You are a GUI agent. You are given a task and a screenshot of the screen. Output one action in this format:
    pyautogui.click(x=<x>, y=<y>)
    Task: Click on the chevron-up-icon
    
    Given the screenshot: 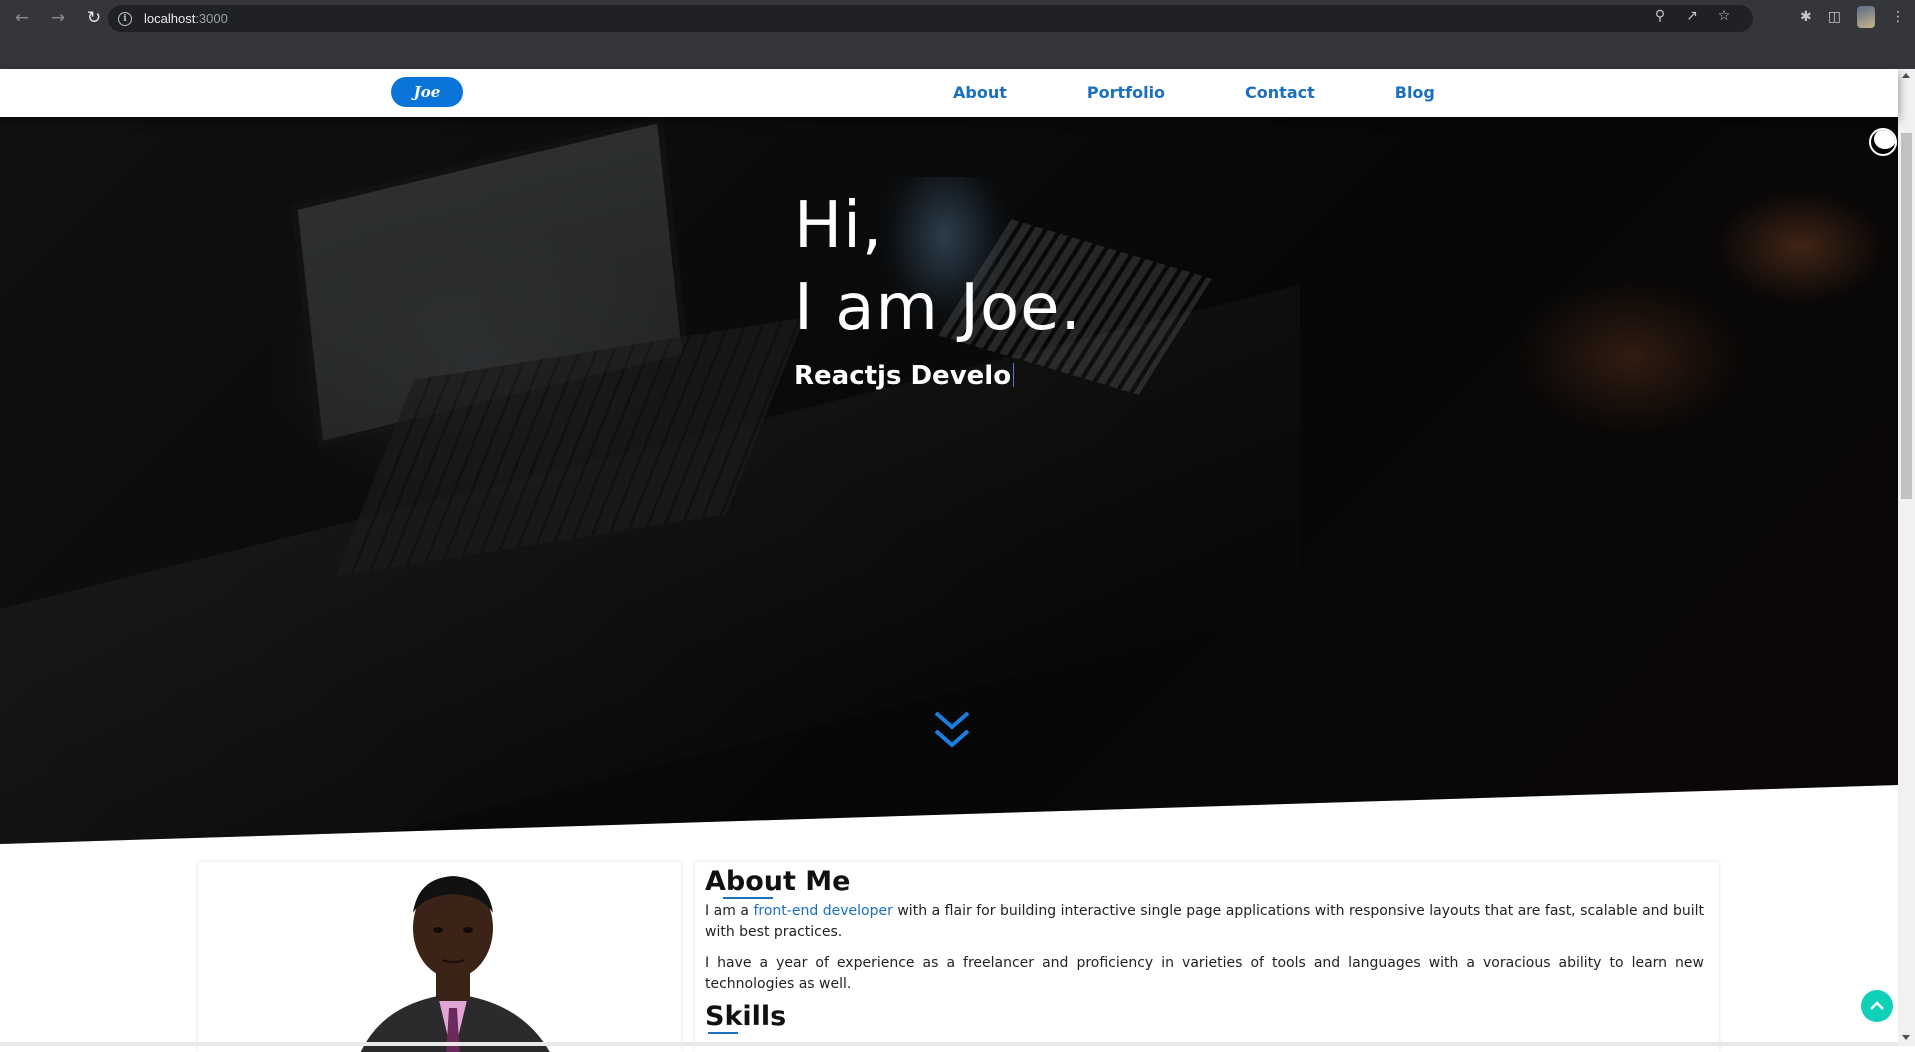 What is the action you would take?
    pyautogui.click(x=1877, y=1005)
    